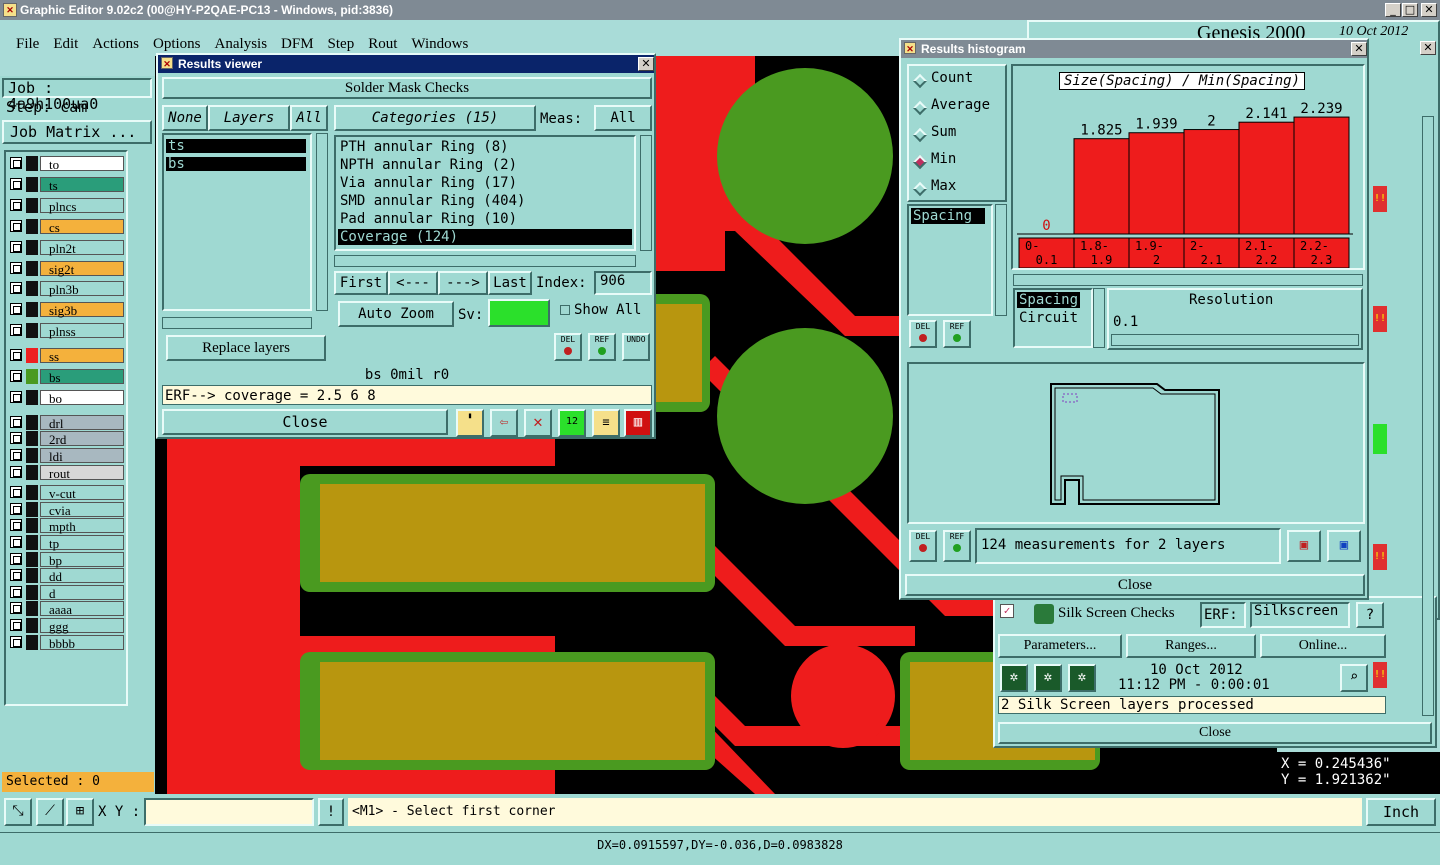 This screenshot has width=1440, height=865. What do you see at coordinates (82, 526) in the screenshot?
I see `layer-name: mpth` at bounding box center [82, 526].